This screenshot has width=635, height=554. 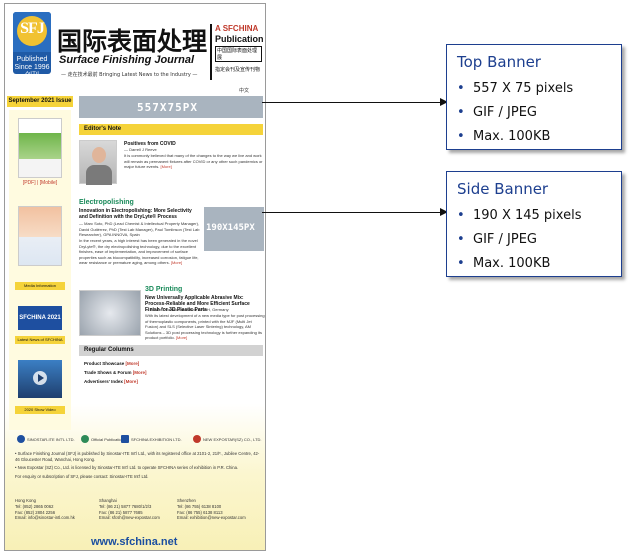 What do you see at coordinates (132, 41) in the screenshot?
I see `journal-title-cn: 国际表面处理` at bounding box center [132, 41].